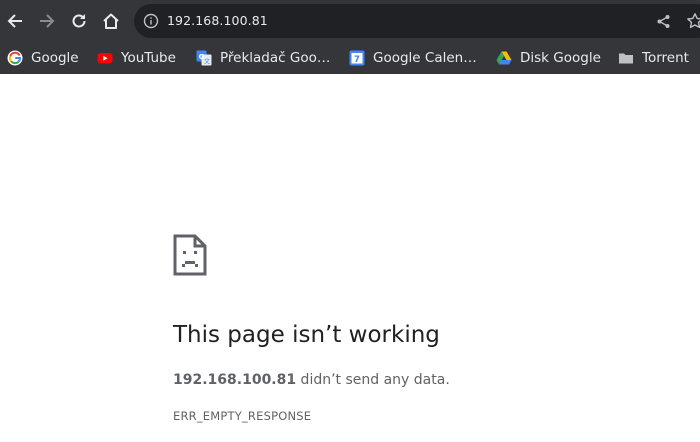 The width and height of the screenshot is (700, 442). I want to click on forward-button, so click(47, 21).